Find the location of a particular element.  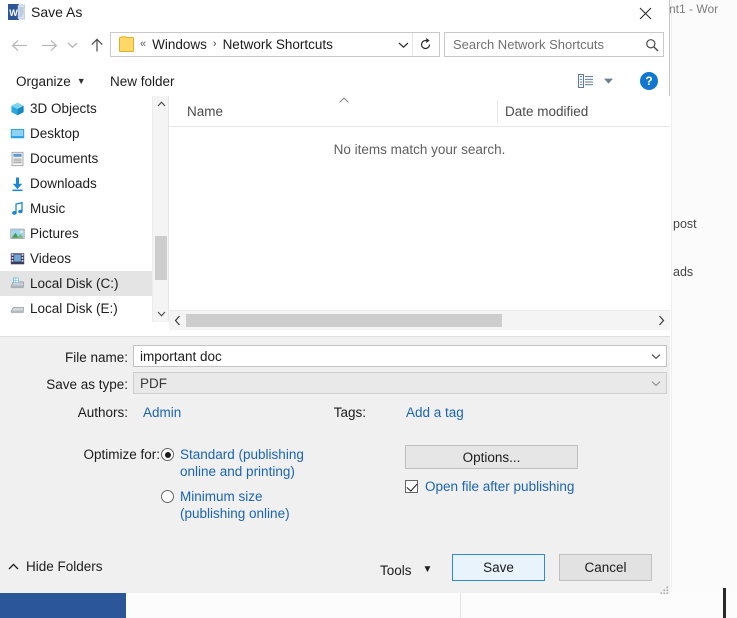

tree-item-label: Videos is located at coordinates (51, 258).